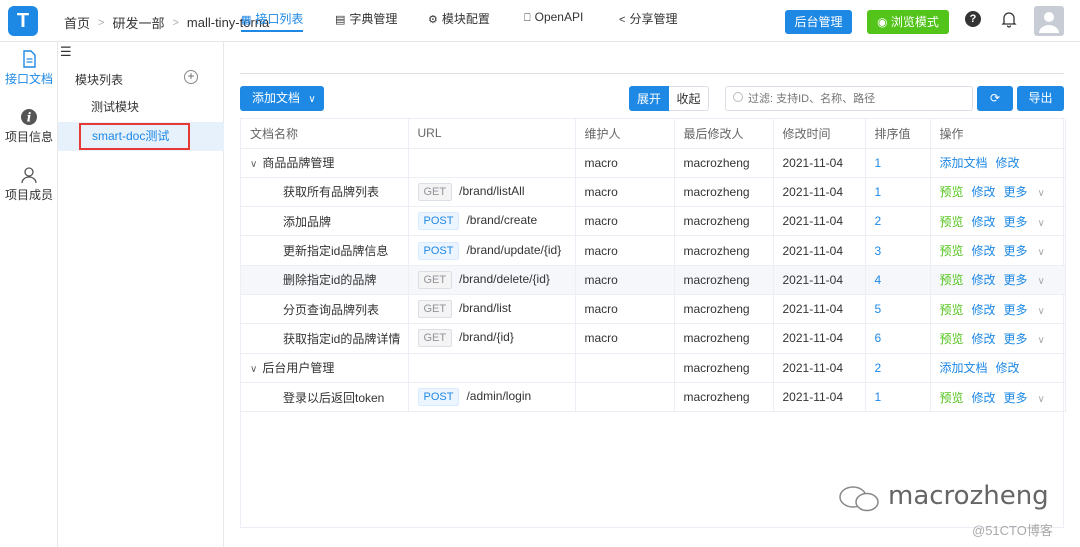 The width and height of the screenshot is (1080, 547). Describe the element at coordinates (325, 397) in the screenshot. I see `doc-name-cell: 登录以后返回token` at that location.